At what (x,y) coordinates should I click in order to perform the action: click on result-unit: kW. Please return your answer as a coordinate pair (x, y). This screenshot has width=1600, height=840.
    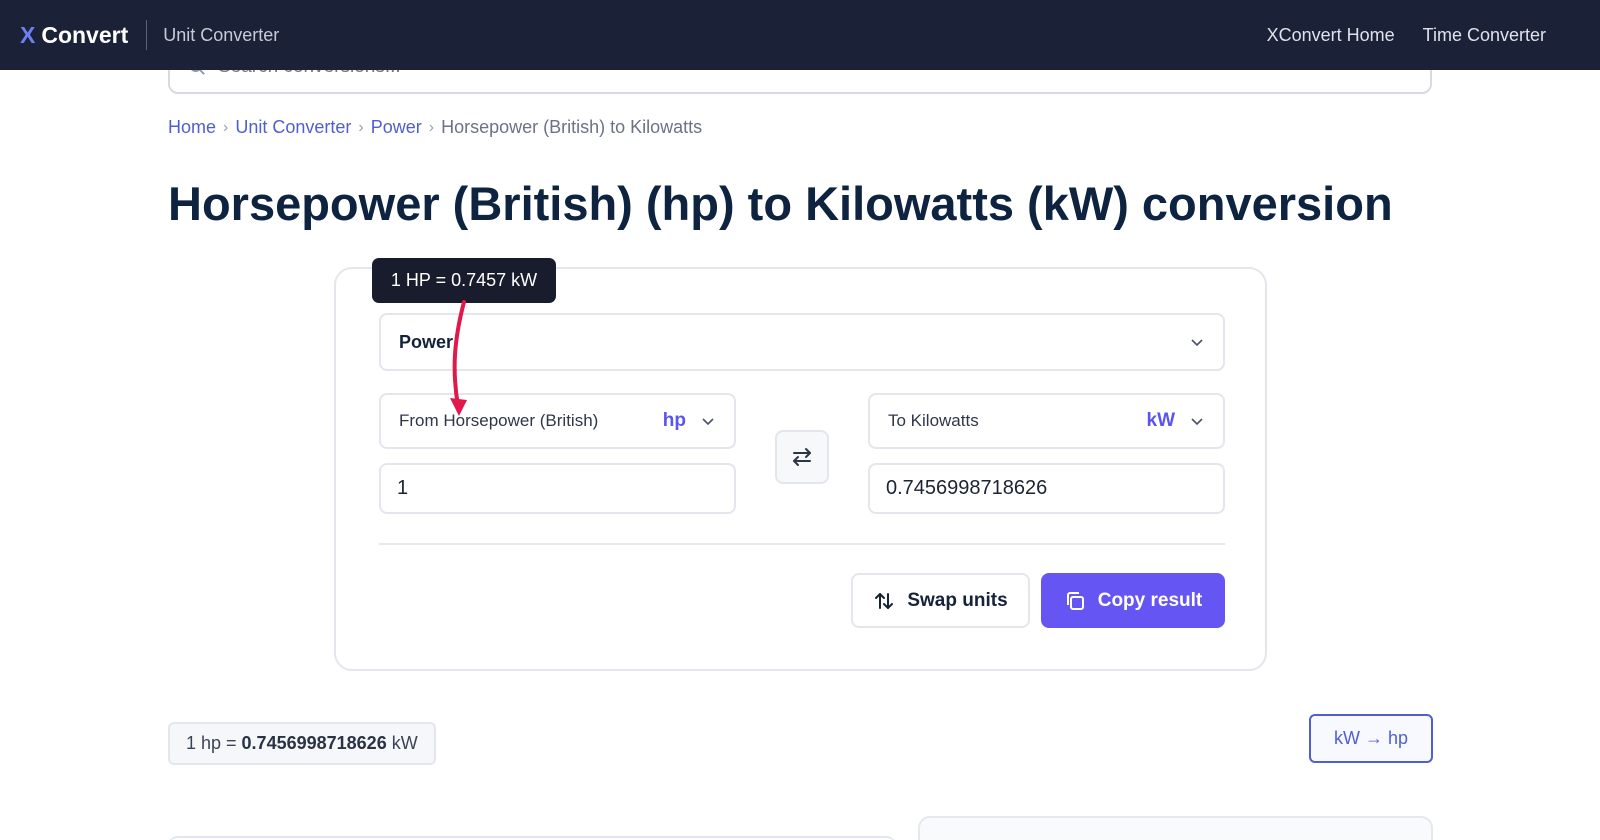
    Looking at the image, I should click on (404, 743).